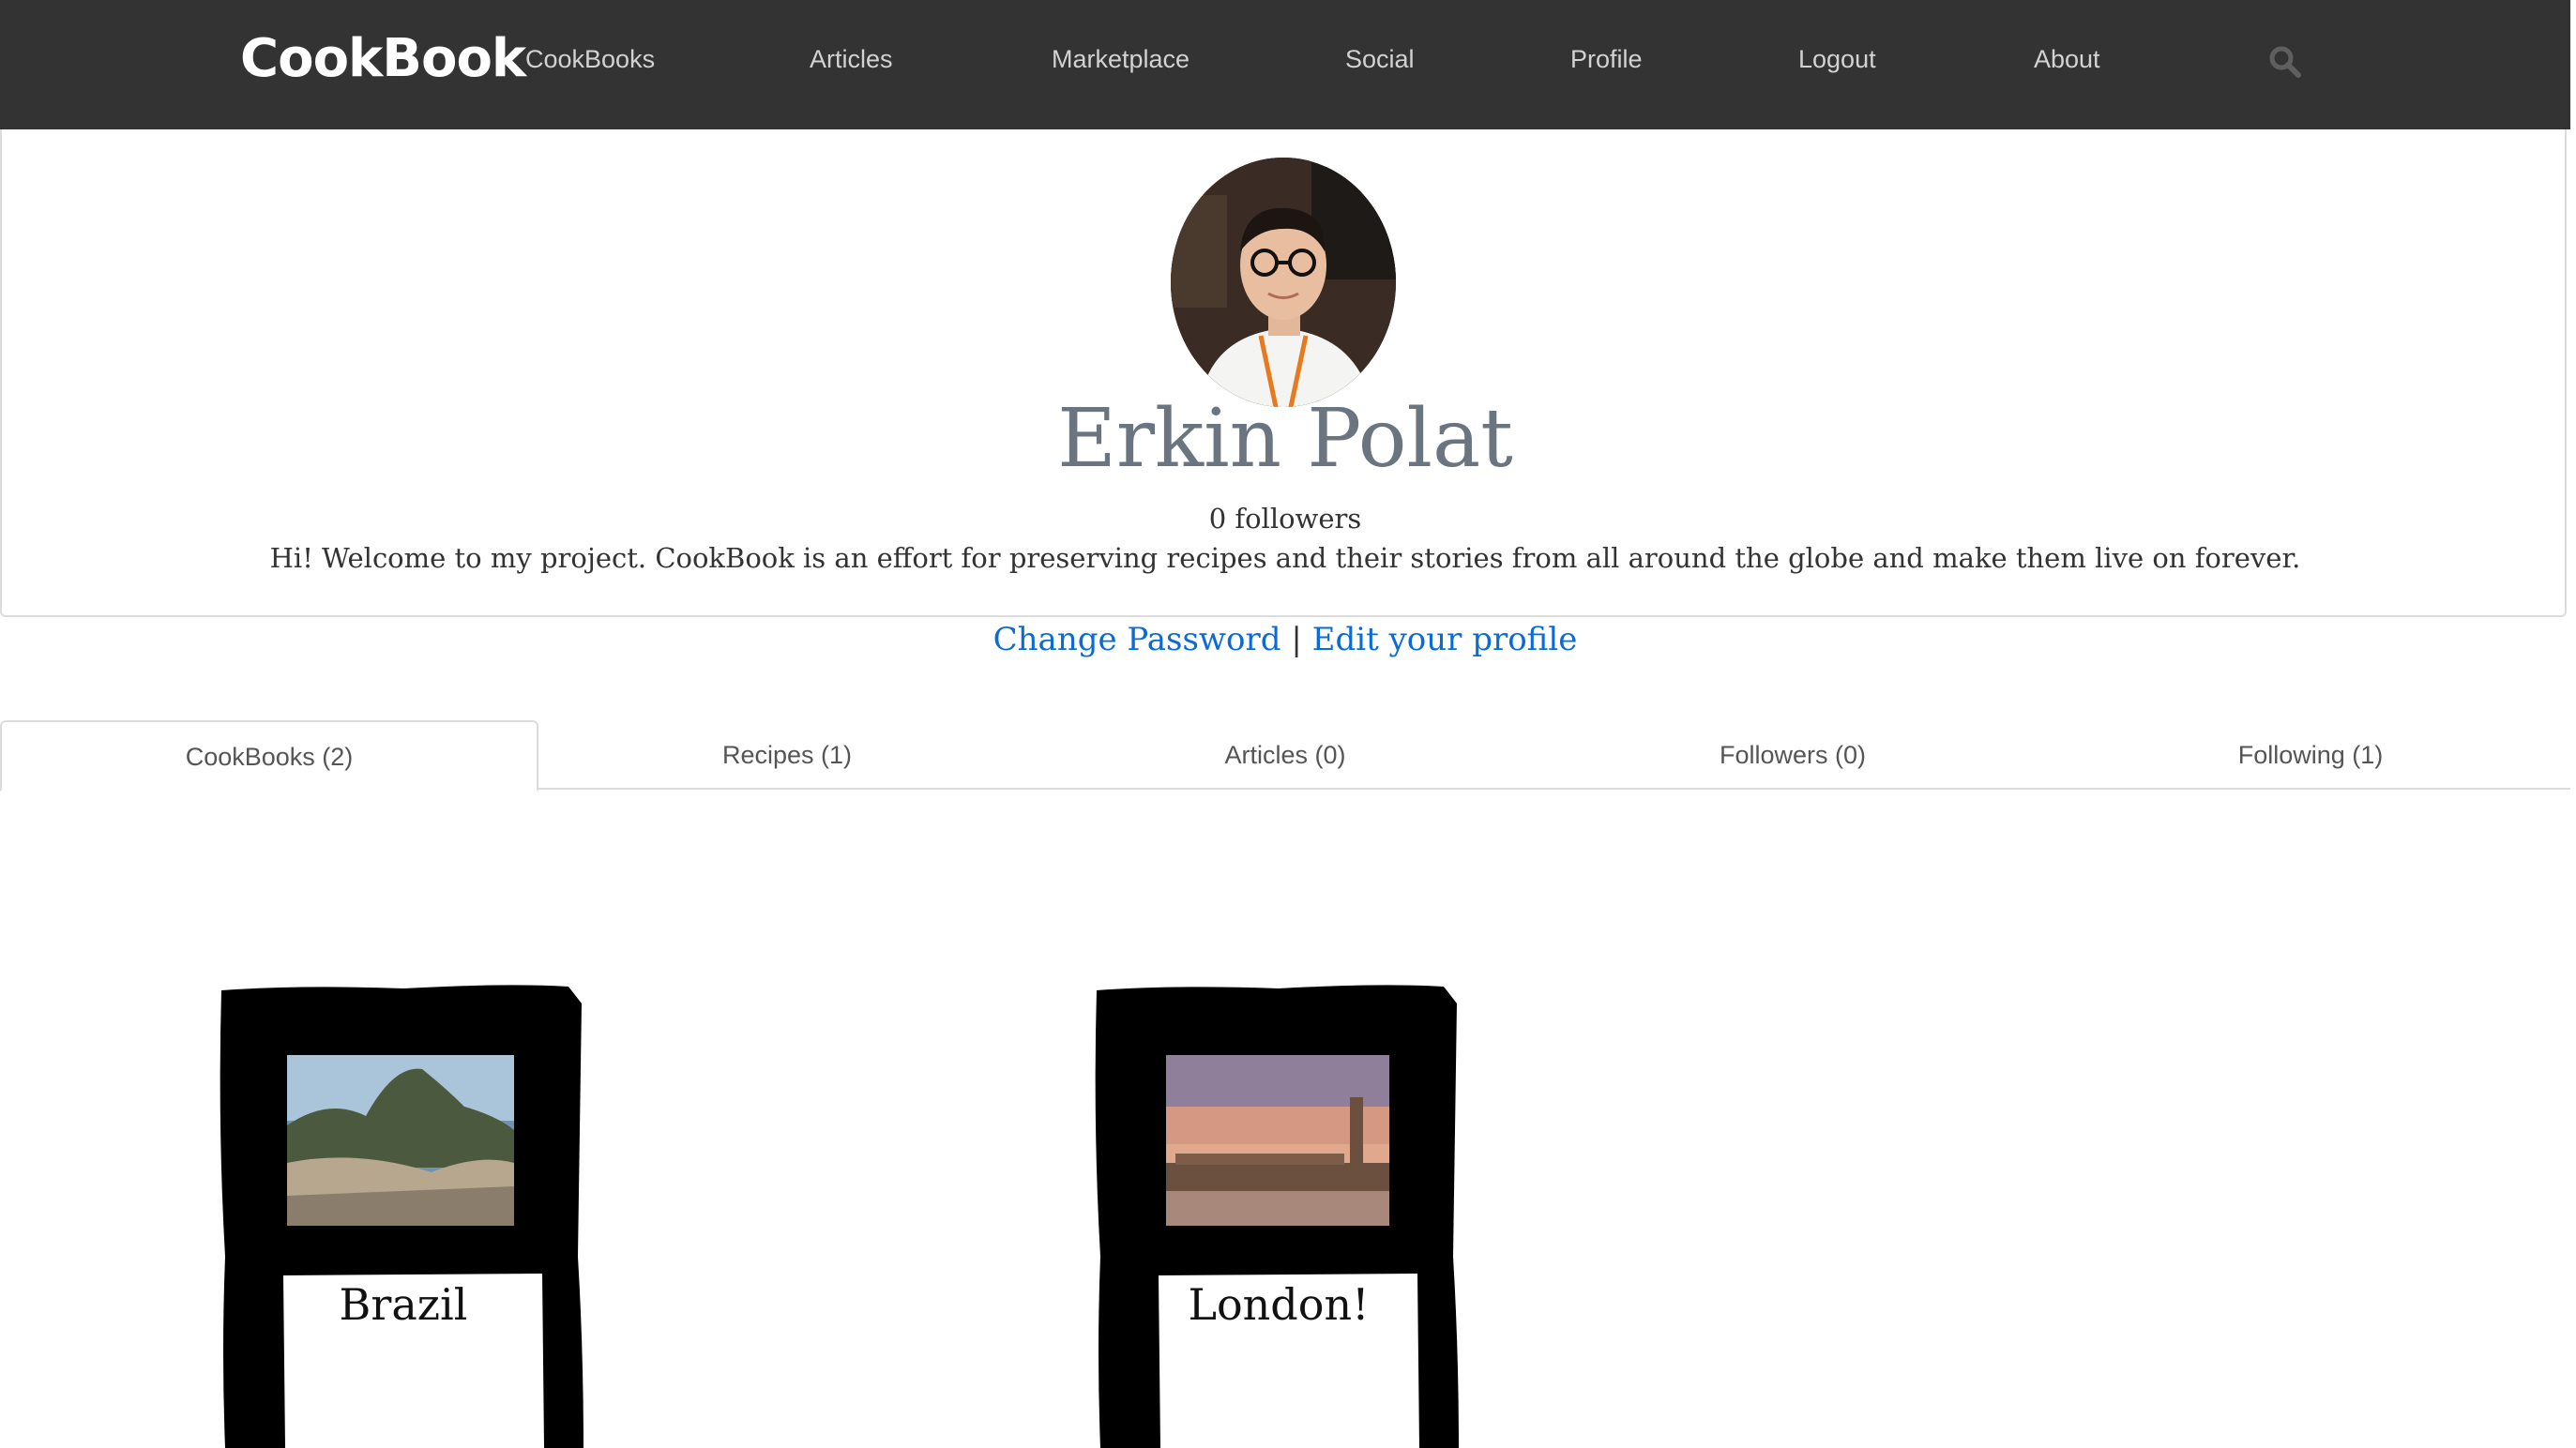  I want to click on profile-links: Change Password | Edit your profile, so click(1285, 639).